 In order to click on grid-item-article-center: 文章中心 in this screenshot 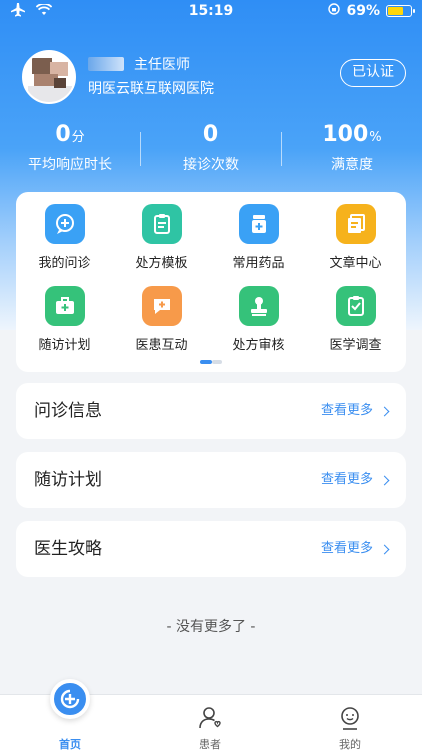, I will do `click(355, 237)`.